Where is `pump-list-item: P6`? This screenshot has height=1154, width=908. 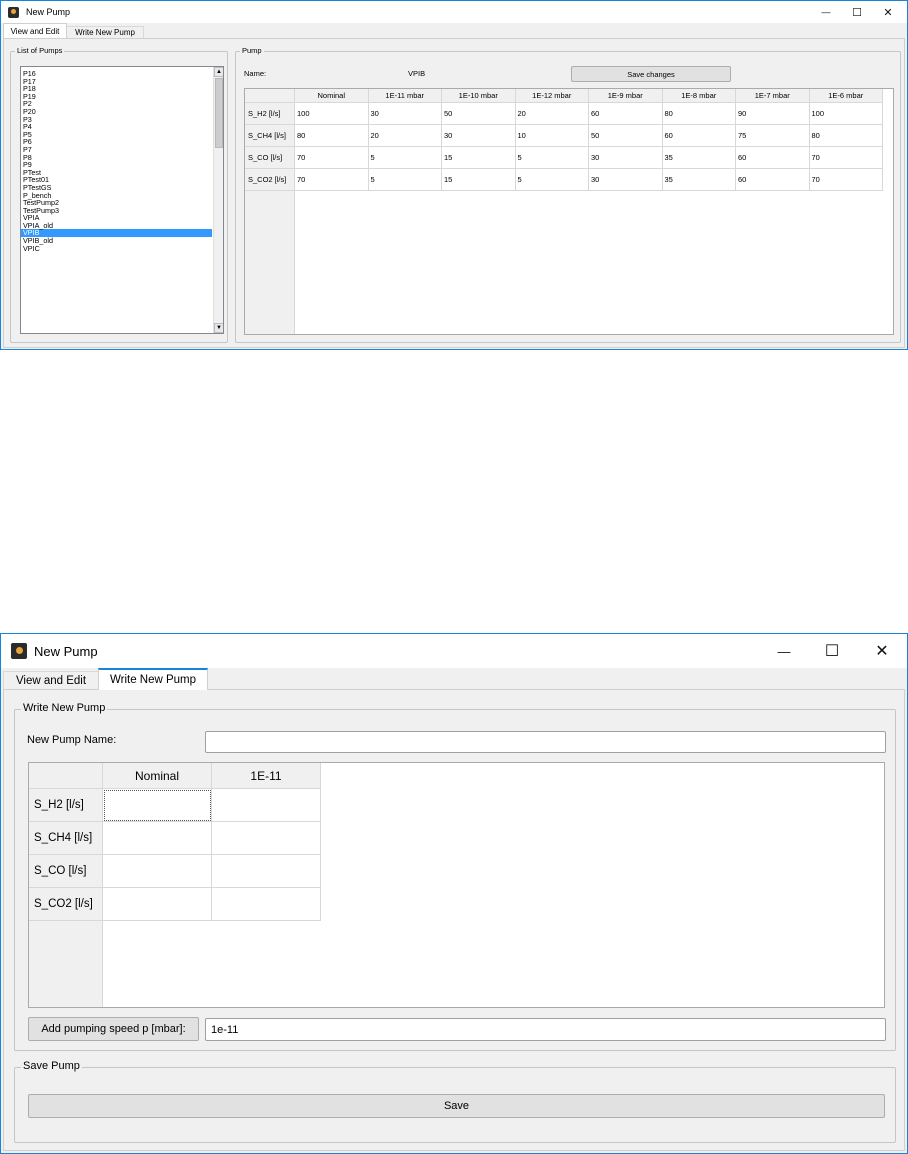 pump-list-item: P6 is located at coordinates (116, 142).